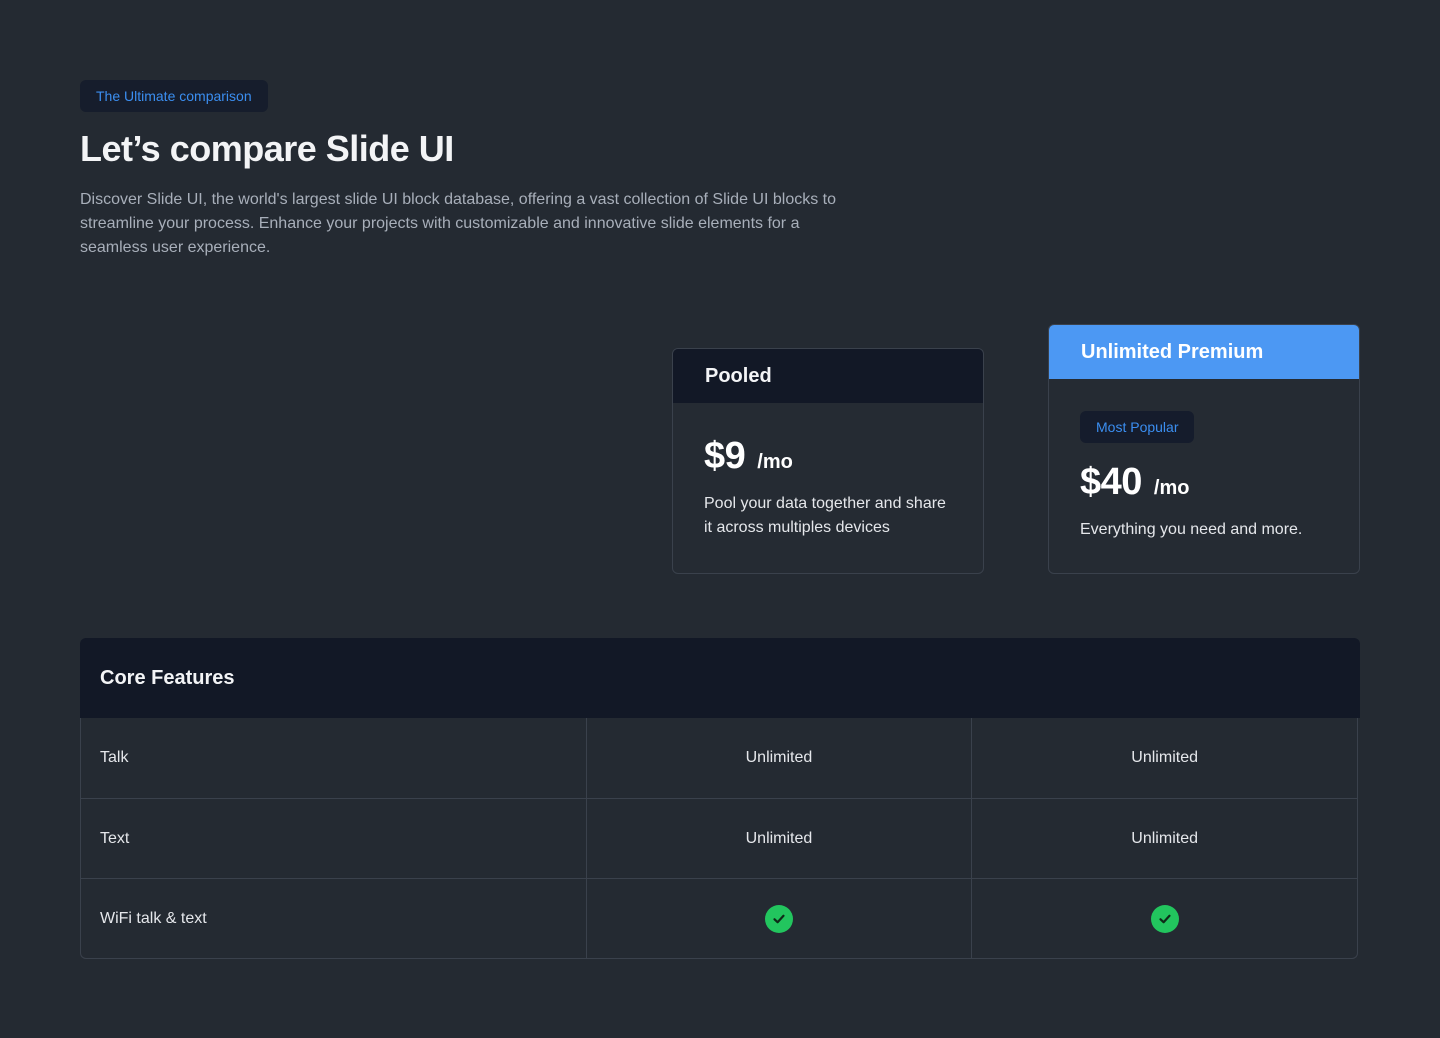 This screenshot has width=1440, height=1038. I want to click on table-row: WiFi talk & text, so click(719, 918).